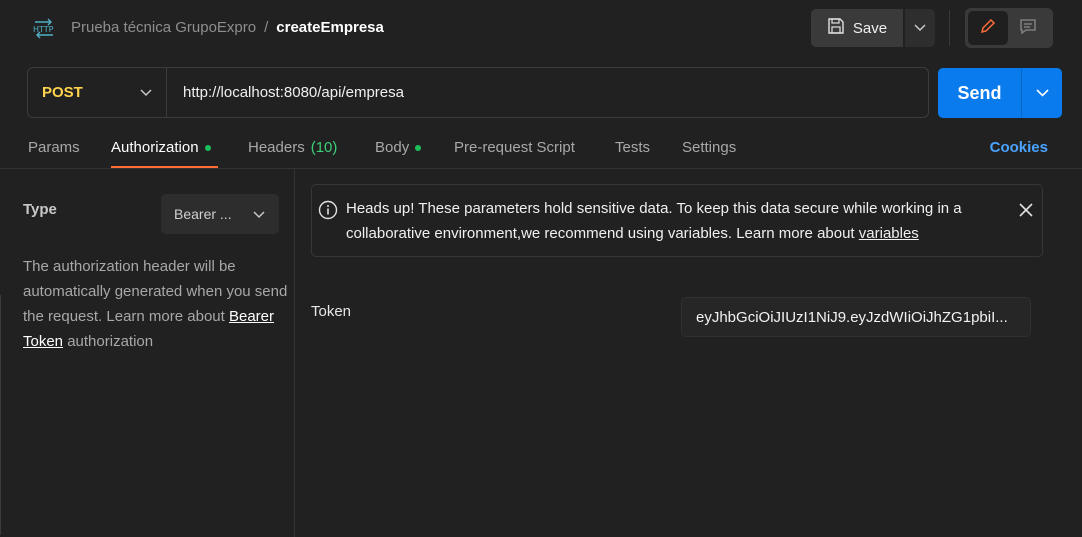  What do you see at coordinates (164, 167) in the screenshot?
I see `active-tab-indicator` at bounding box center [164, 167].